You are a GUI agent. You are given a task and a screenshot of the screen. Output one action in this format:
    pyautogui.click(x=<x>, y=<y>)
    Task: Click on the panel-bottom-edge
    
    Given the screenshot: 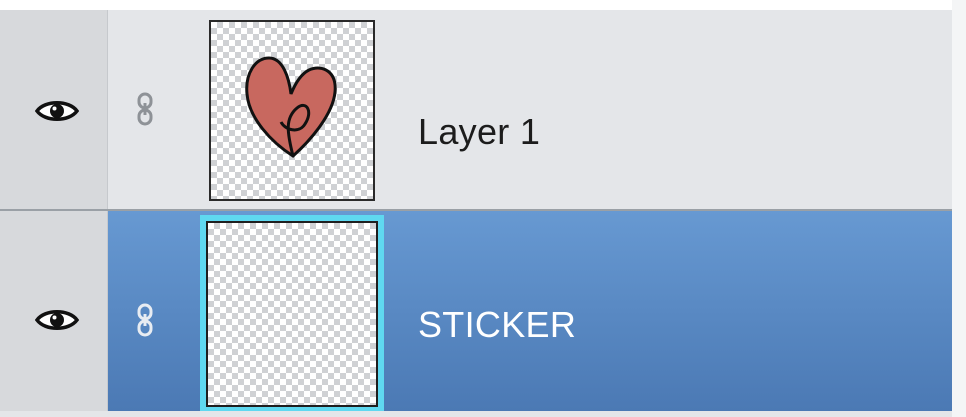 What is the action you would take?
    pyautogui.click(x=476, y=414)
    